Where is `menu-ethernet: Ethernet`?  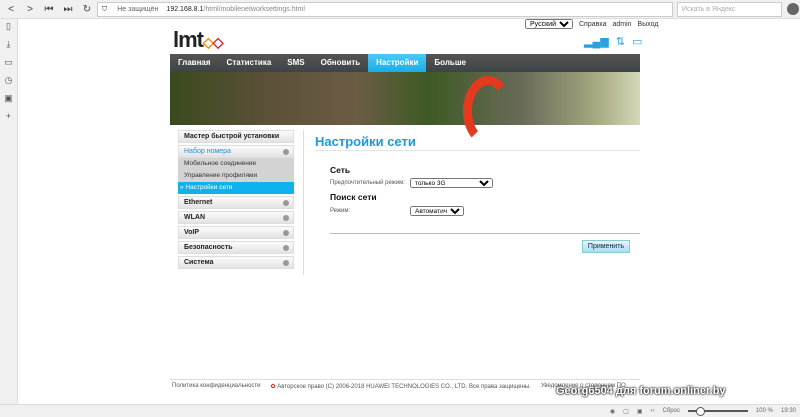 menu-ethernet: Ethernet is located at coordinates (236, 202).